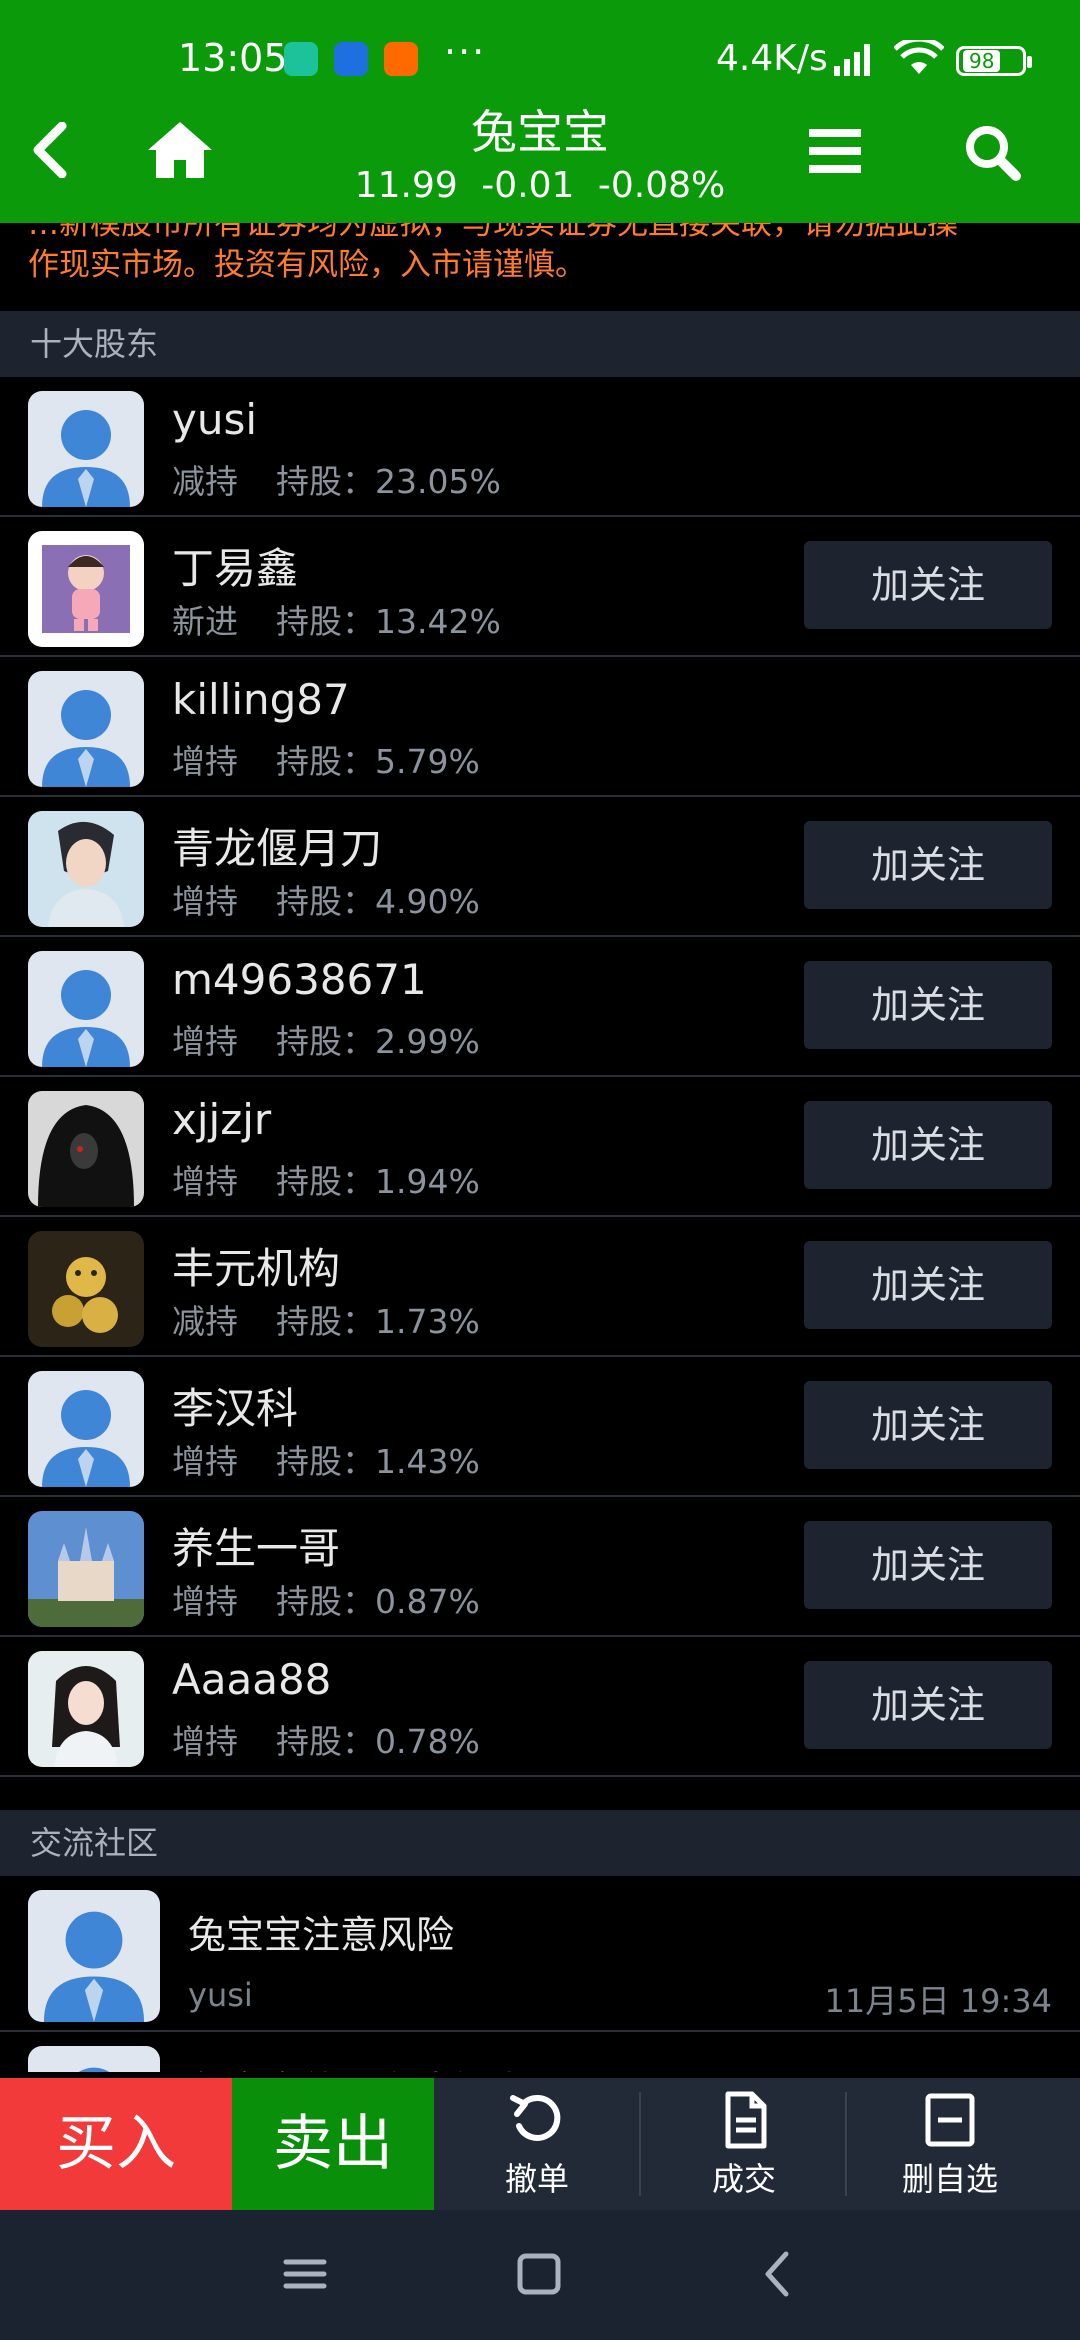 The height and width of the screenshot is (2340, 1080). What do you see at coordinates (537, 2144) in the screenshot?
I see `cancel-order-button: 撤单` at bounding box center [537, 2144].